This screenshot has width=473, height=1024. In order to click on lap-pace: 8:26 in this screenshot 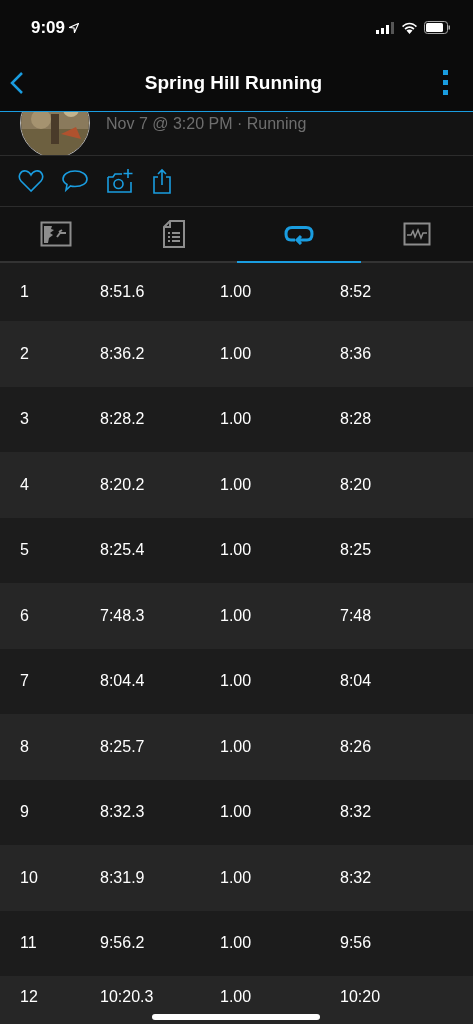, I will do `click(356, 746)`.